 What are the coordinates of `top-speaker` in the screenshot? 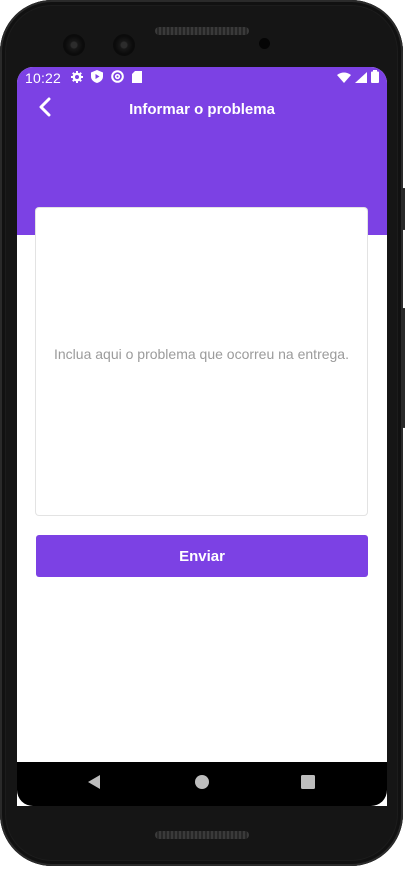 It's located at (202, 31).